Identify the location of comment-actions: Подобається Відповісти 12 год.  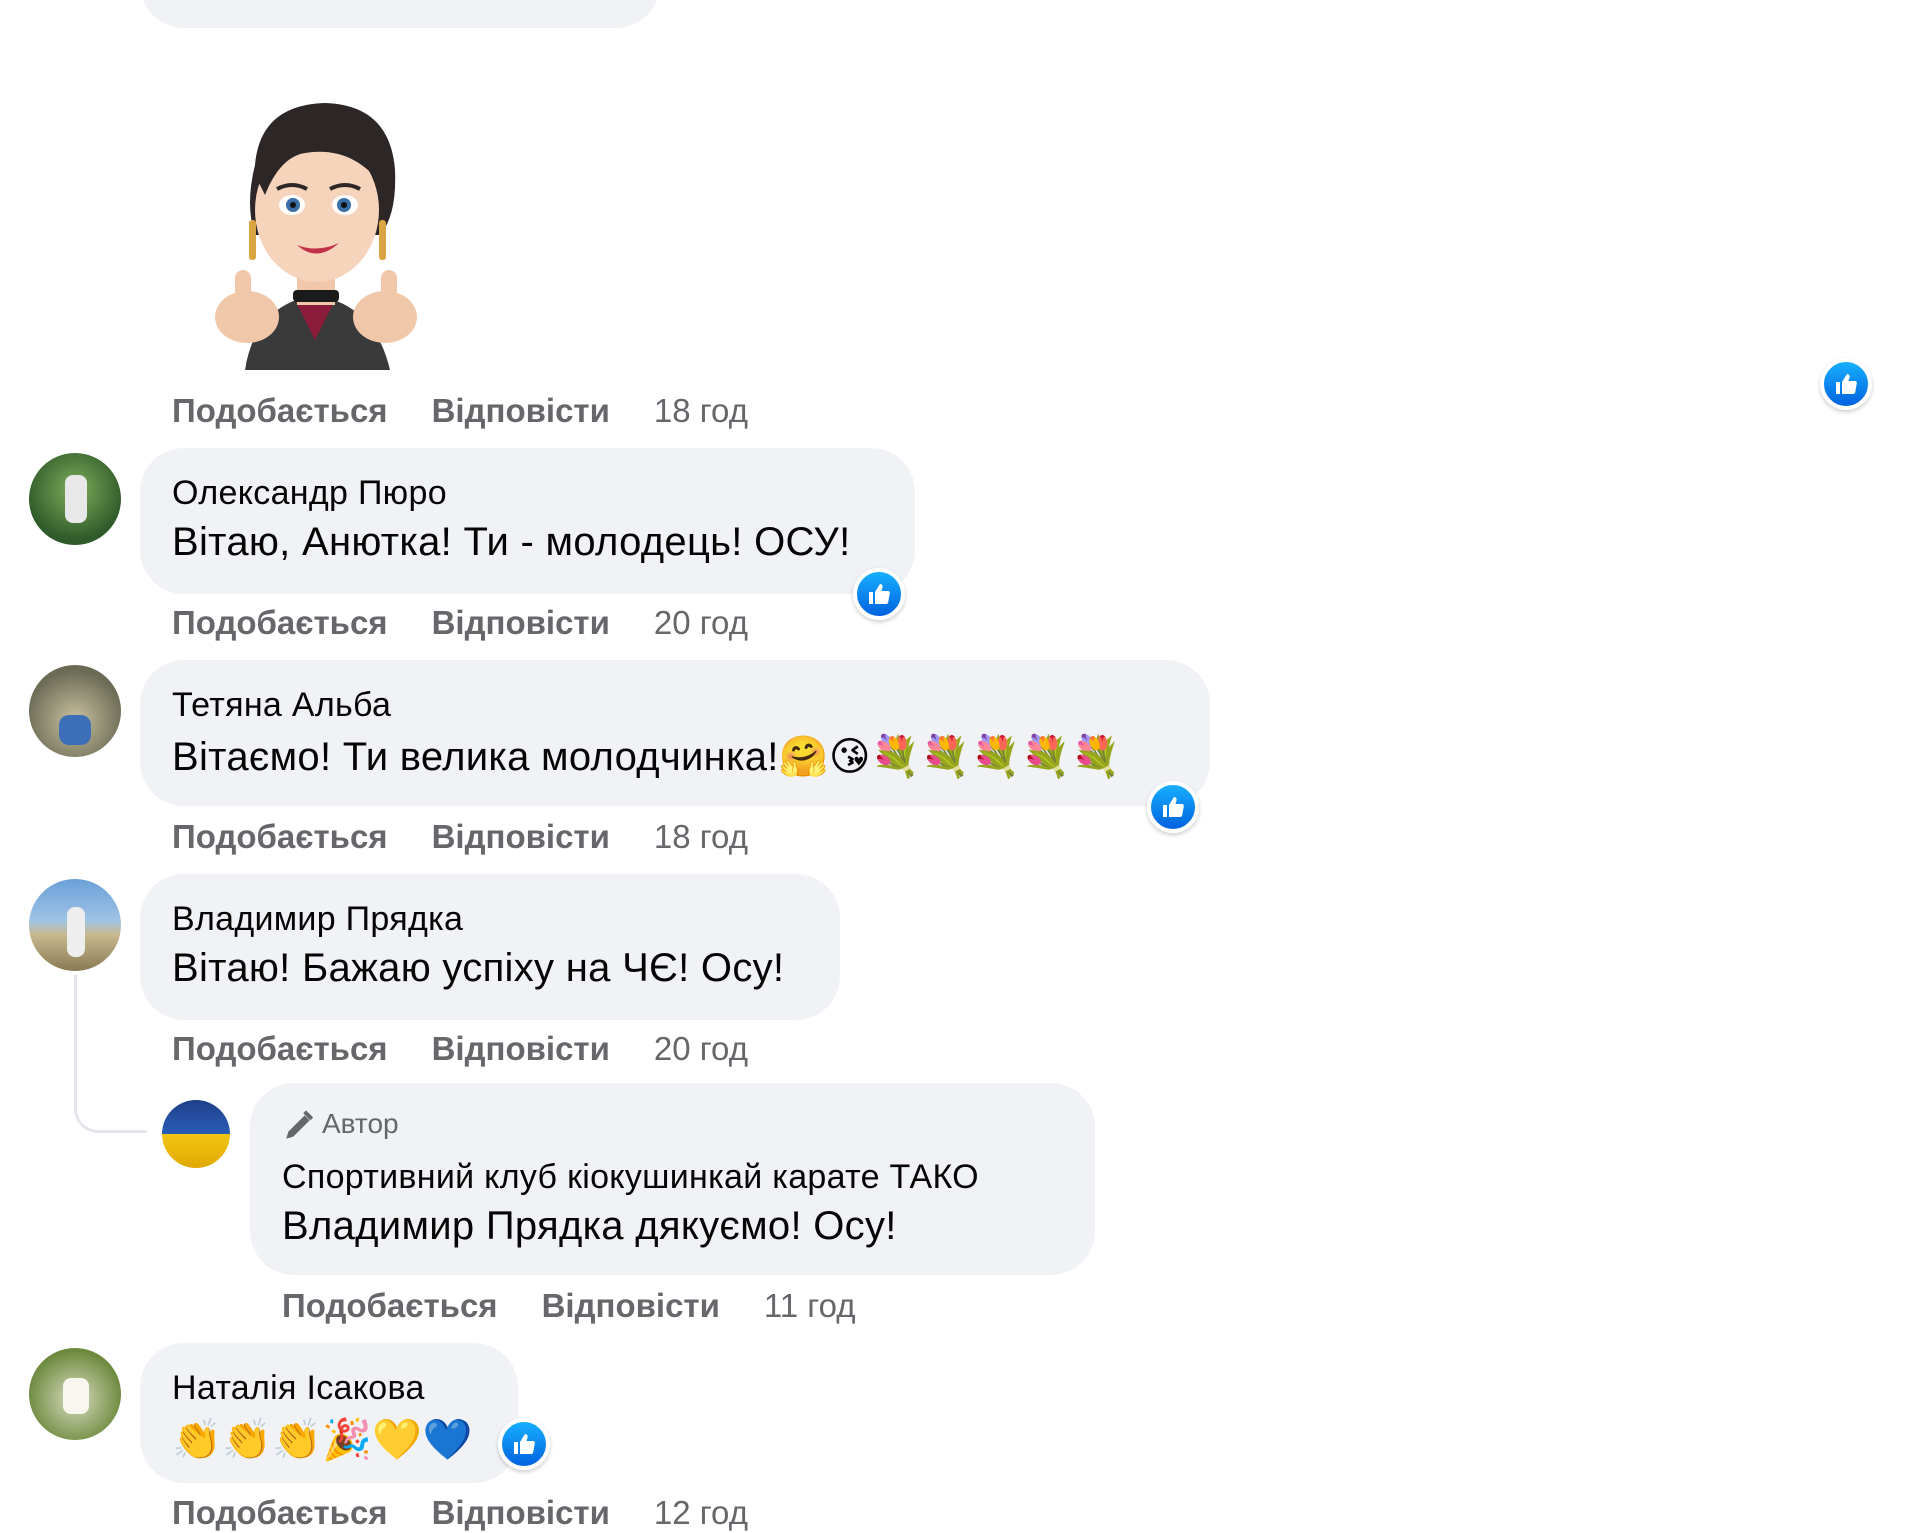
(460, 1513).